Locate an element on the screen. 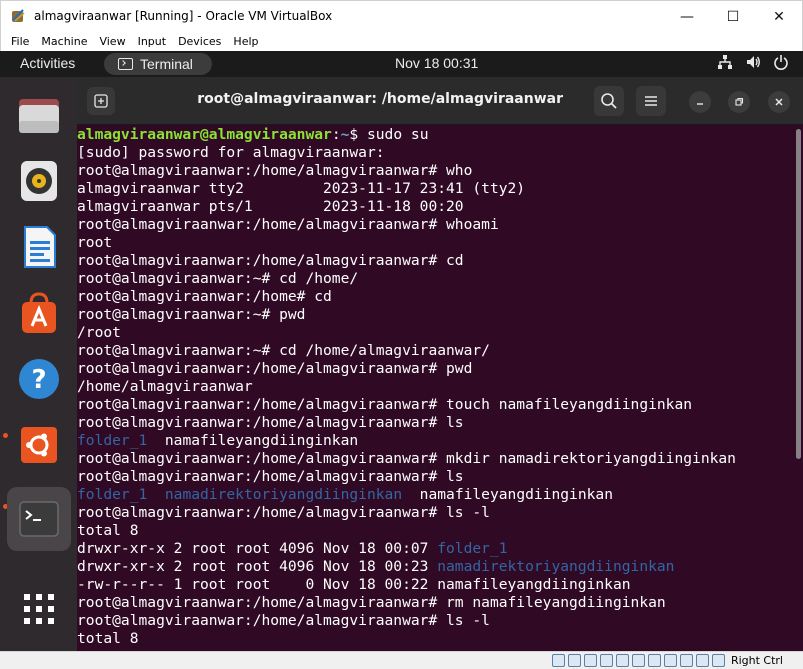 This screenshot has height=669, width=803. terminal-line: /root is located at coordinates (436, 333).